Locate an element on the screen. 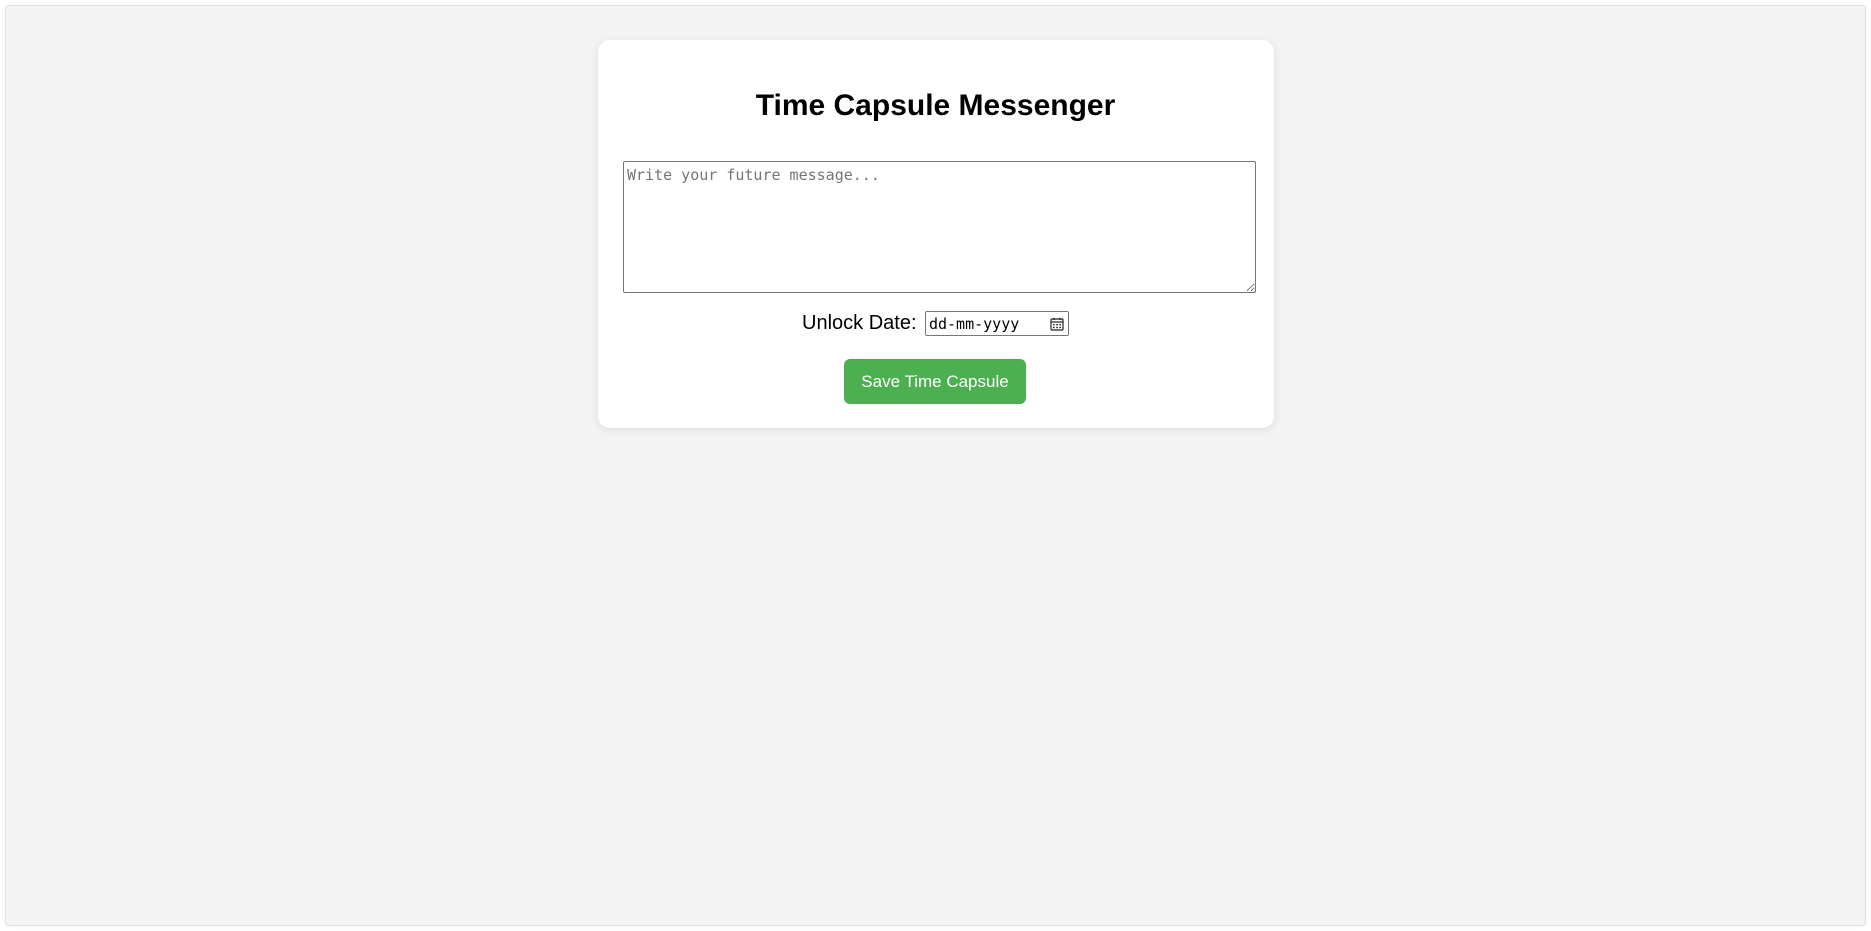  unlock-date-placeholder: dd-mm-yyyy is located at coordinates (974, 323).